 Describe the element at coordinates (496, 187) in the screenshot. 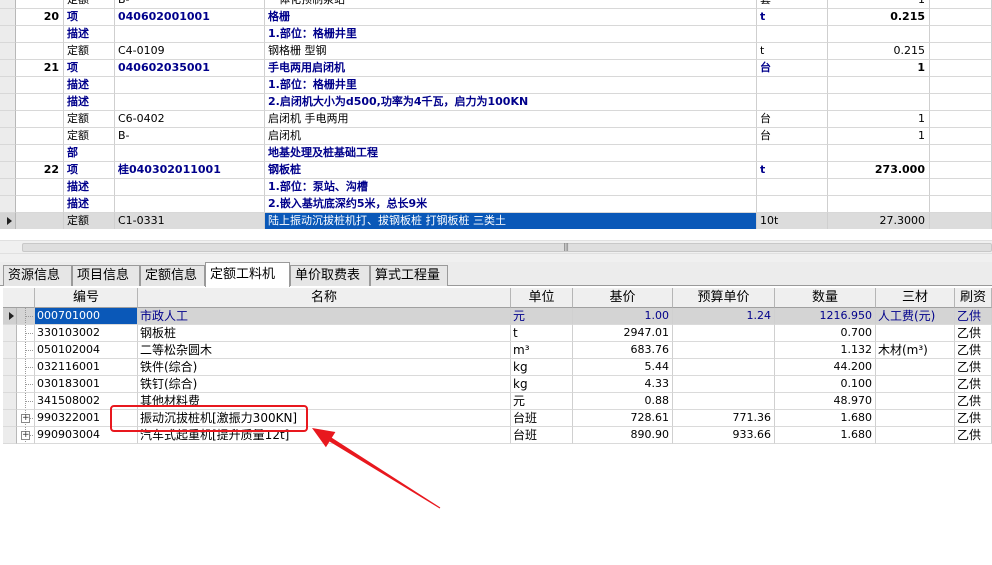

I see `bill-row: 描述 1.部位：泵站、沟槽` at that location.